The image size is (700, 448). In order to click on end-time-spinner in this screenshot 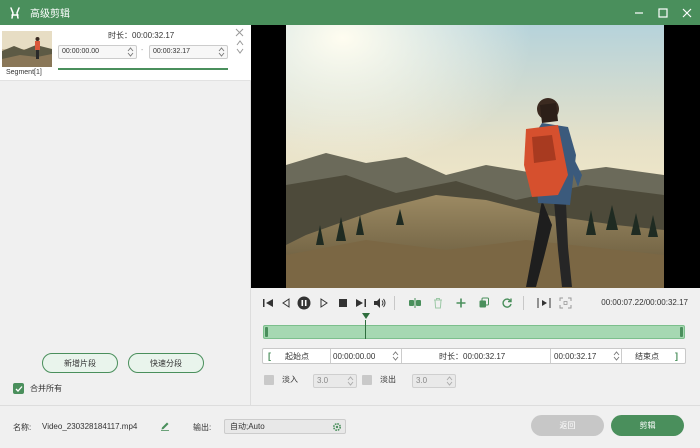, I will do `click(221, 52)`.